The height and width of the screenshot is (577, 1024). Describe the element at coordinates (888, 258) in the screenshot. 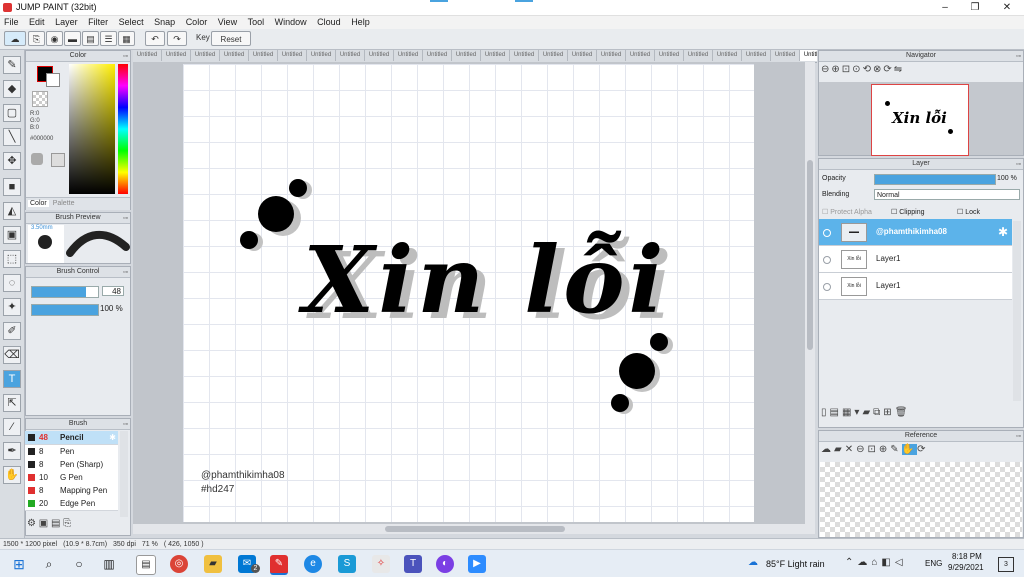

I see `layer-name: Layer1` at that location.